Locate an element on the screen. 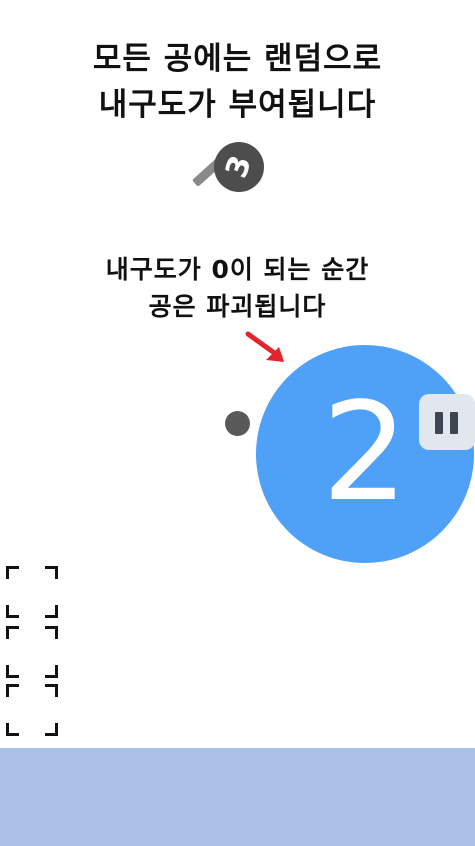 Image resolution: width=475 pixels, height=846 pixels. tutorial-line-4: 공은 파괴됩니다 is located at coordinates (237, 306).